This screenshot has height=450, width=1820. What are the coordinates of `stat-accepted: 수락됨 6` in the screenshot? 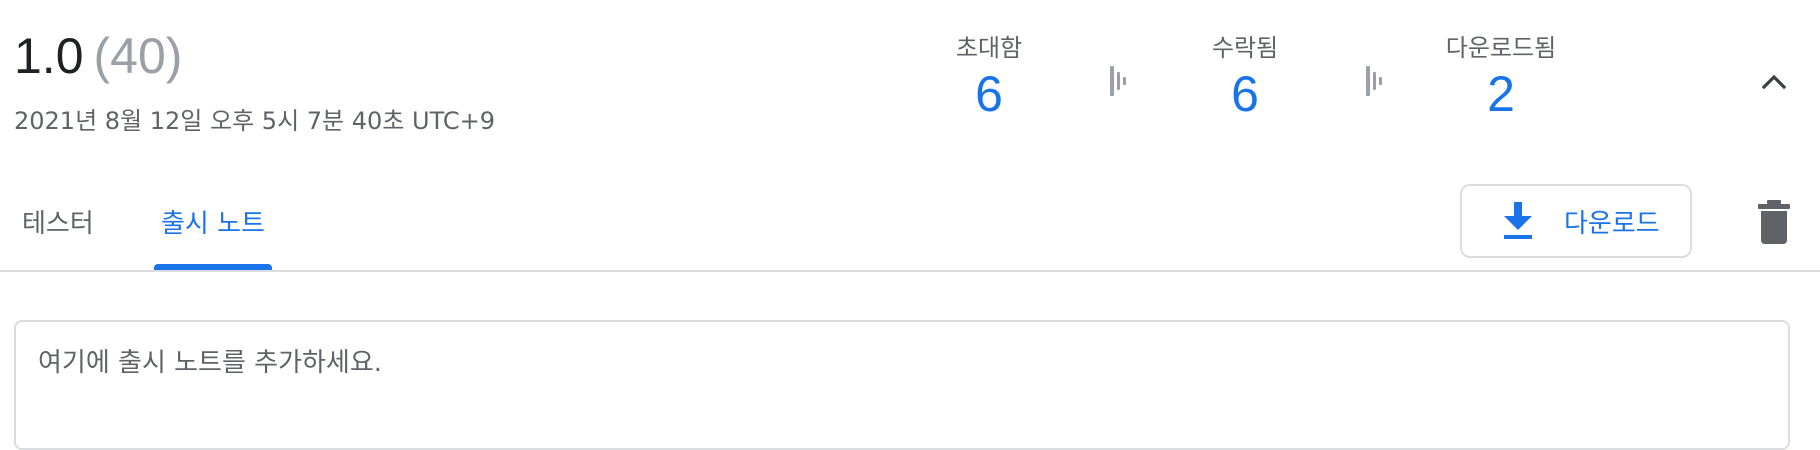 It's located at (1245, 77).